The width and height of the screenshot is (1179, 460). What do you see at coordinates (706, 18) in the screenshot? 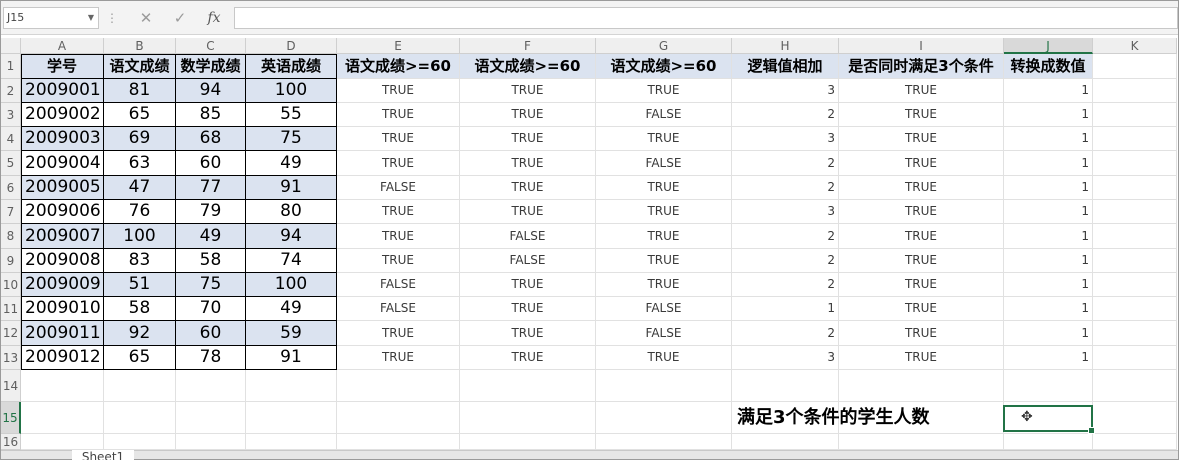
I see `formula-input` at bounding box center [706, 18].